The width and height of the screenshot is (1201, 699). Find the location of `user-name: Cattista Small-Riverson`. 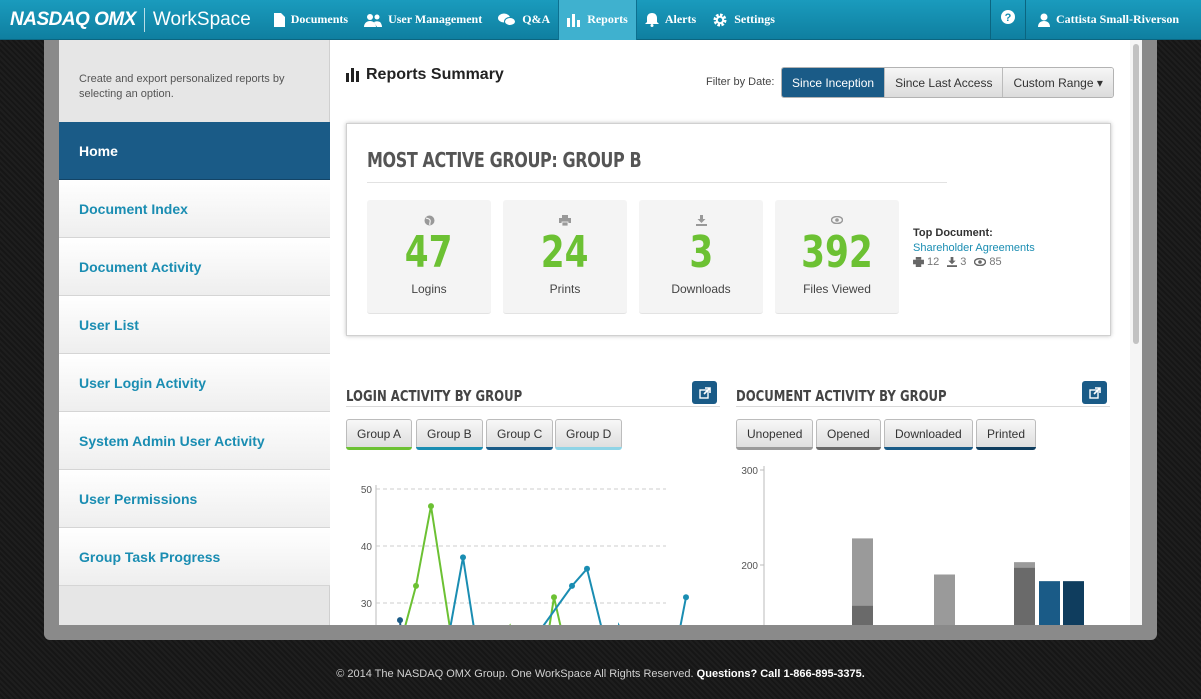

user-name: Cattista Small-Riverson is located at coordinates (1117, 19).